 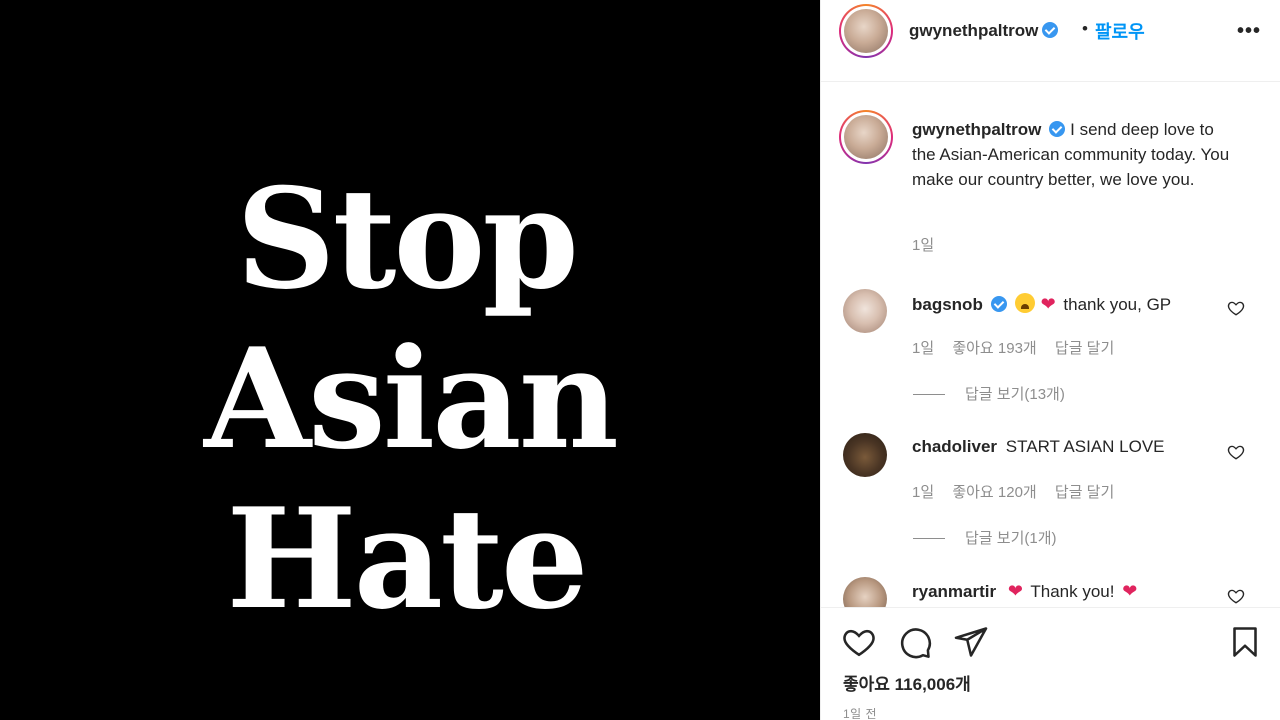 What do you see at coordinates (923, 244) in the screenshot?
I see `caption-time: 1일` at bounding box center [923, 244].